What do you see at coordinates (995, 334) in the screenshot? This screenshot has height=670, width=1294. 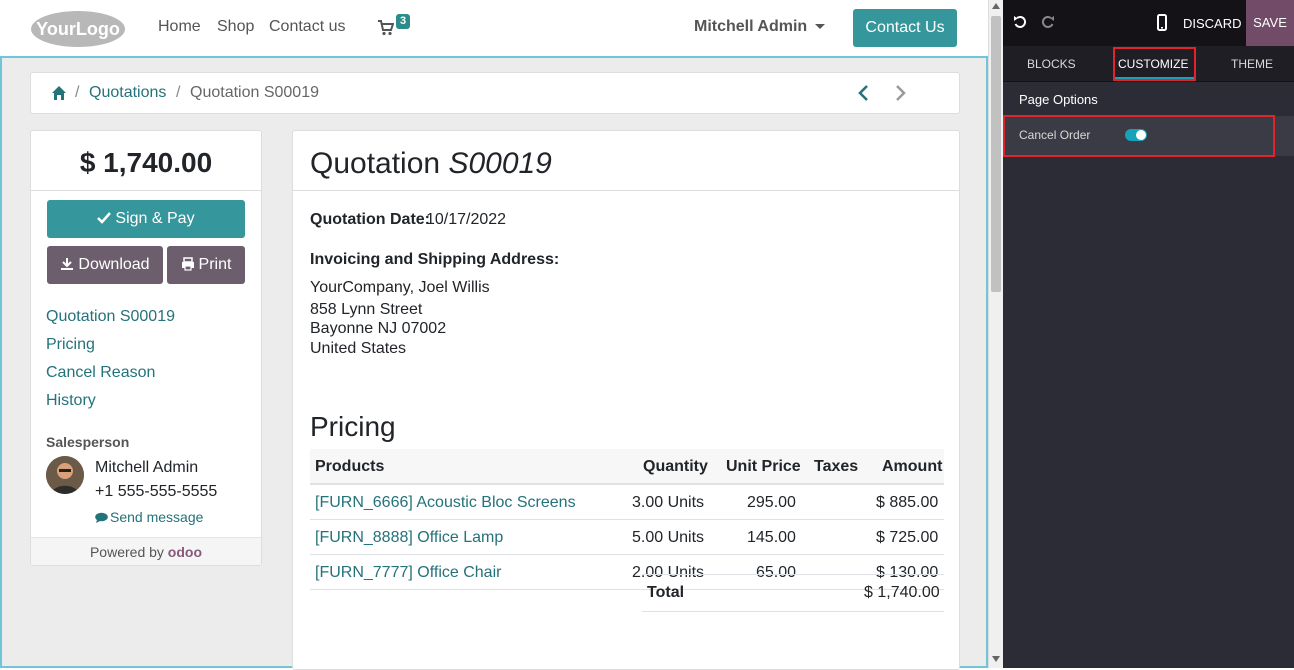 I see `page-scrollbar` at bounding box center [995, 334].